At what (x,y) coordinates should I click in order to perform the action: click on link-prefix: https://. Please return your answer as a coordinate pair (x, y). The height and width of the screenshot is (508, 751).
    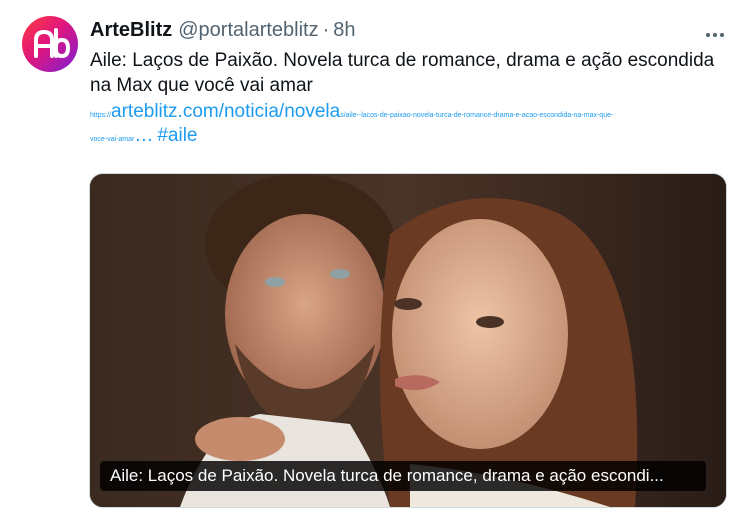
    Looking at the image, I should click on (100, 115).